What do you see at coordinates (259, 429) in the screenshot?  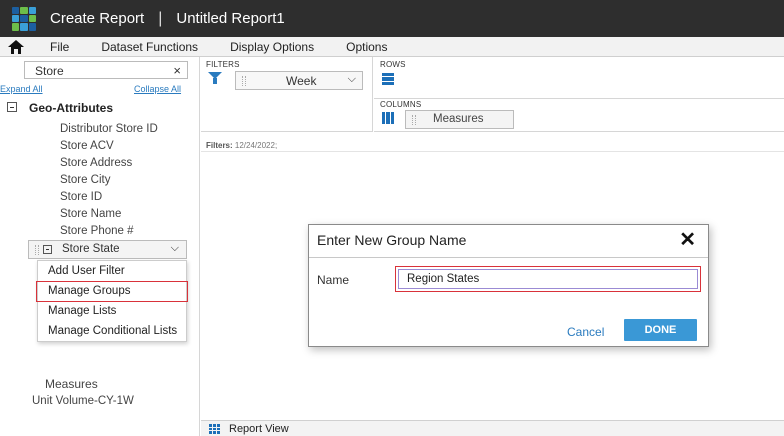 I see `tab-report-view: Report View` at bounding box center [259, 429].